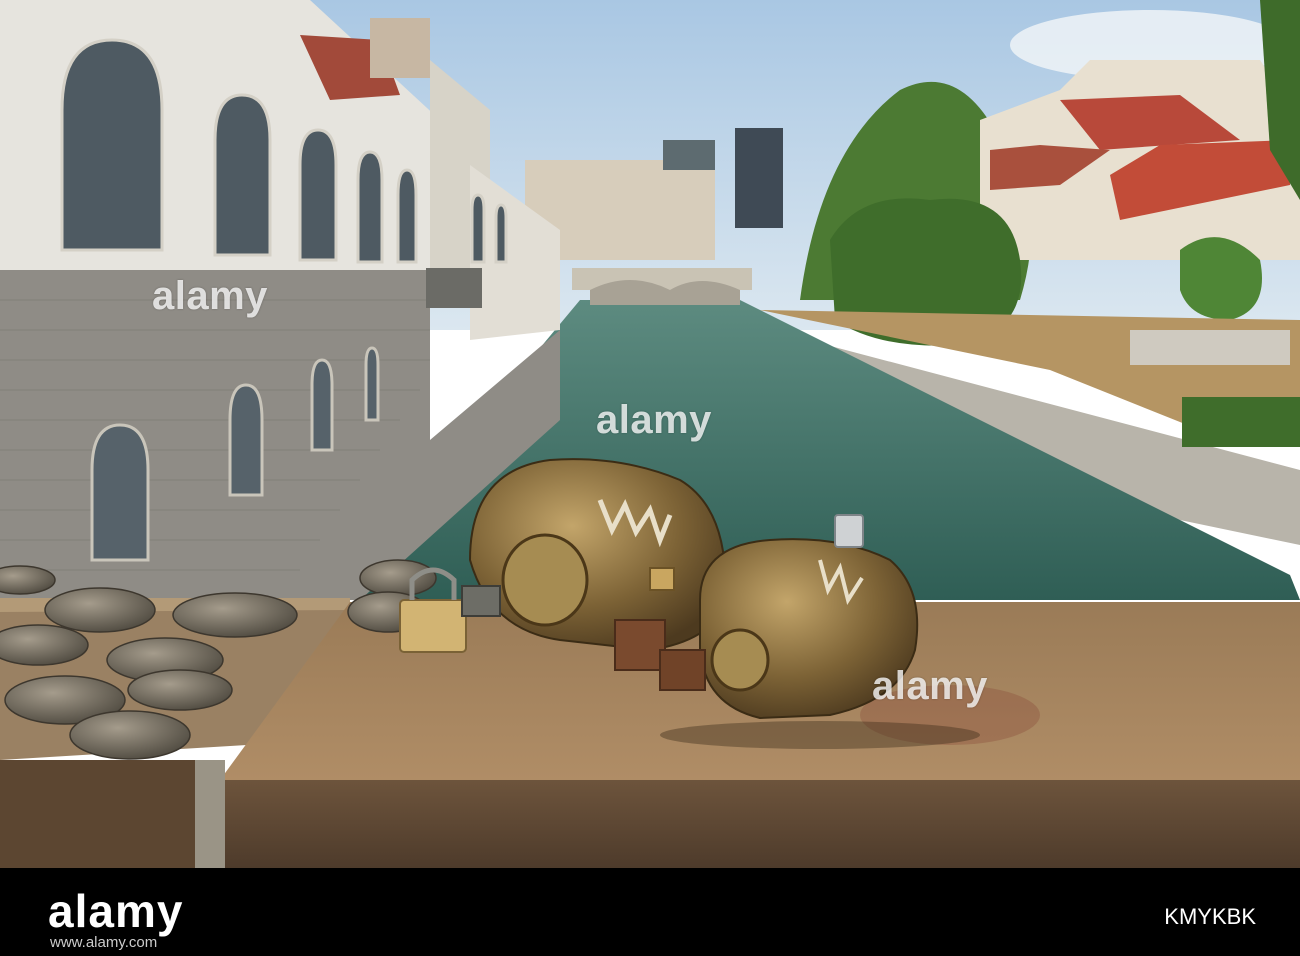 The width and height of the screenshot is (1300, 956). Describe the element at coordinates (662, 579) in the screenshot. I see `padlock-small` at that location.